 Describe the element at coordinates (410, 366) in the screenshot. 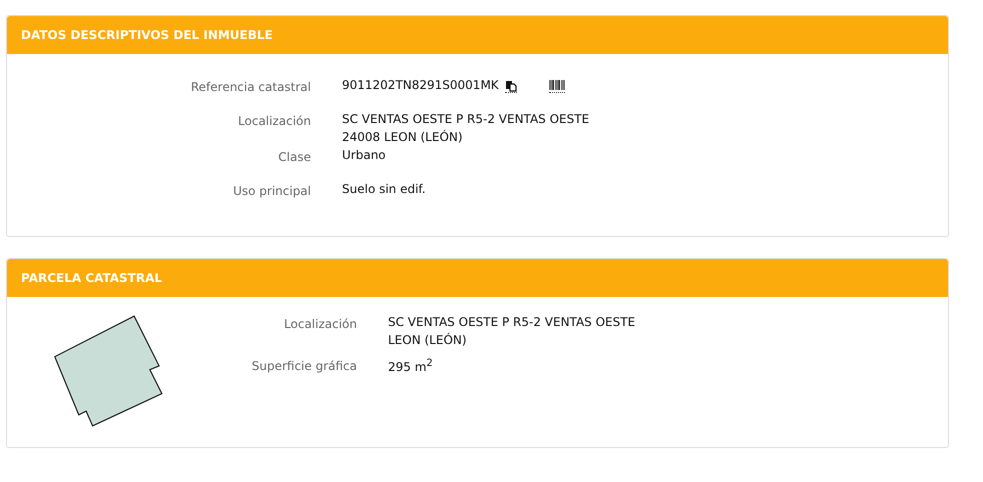

I see `field-value: 295 m$^{2}$` at that location.